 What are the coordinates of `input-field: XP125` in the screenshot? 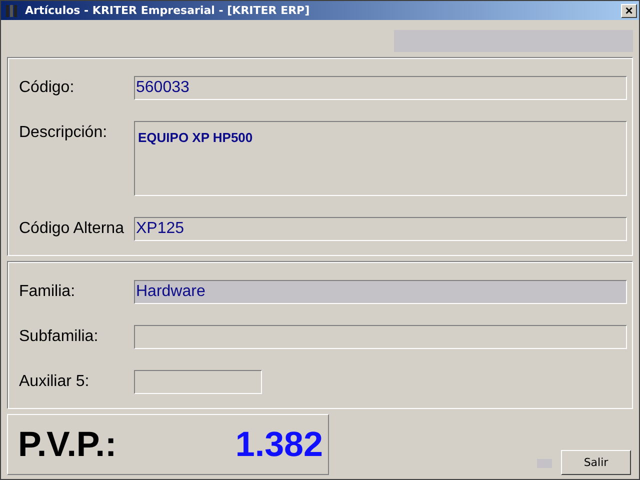 It's located at (380, 229).